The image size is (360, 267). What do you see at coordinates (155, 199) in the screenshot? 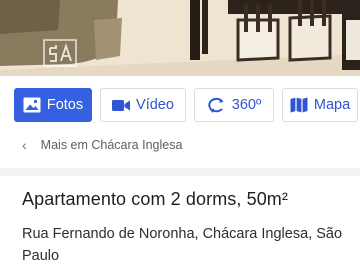
I see `listing-title: Apartamento com 2 dorms, 50m²` at bounding box center [155, 199].